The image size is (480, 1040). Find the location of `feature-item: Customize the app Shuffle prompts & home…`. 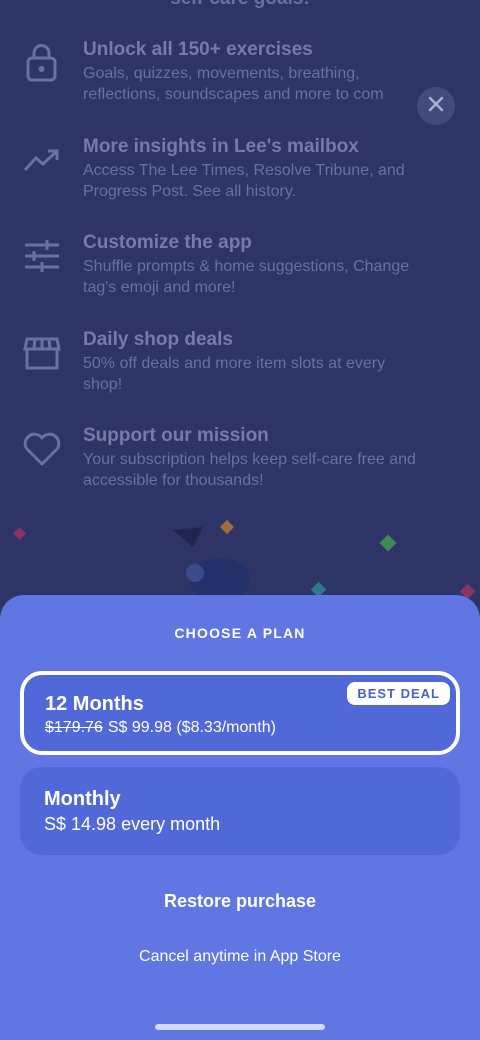

feature-item: Customize the app Shuffle prompts & home… is located at coordinates (240, 277).